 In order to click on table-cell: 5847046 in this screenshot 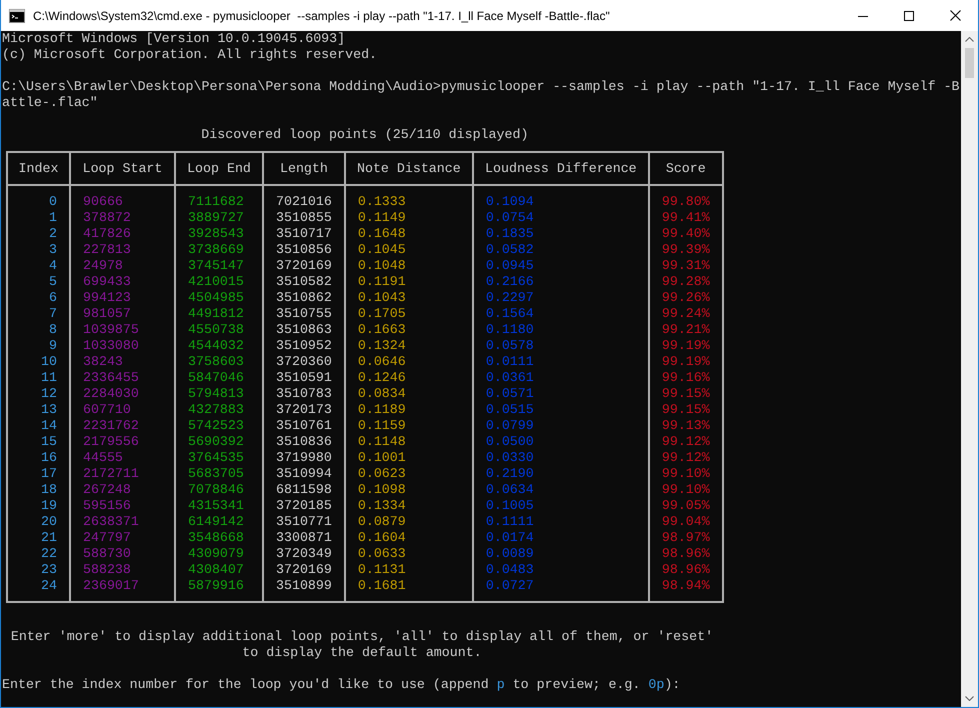, I will do `click(216, 378)`.